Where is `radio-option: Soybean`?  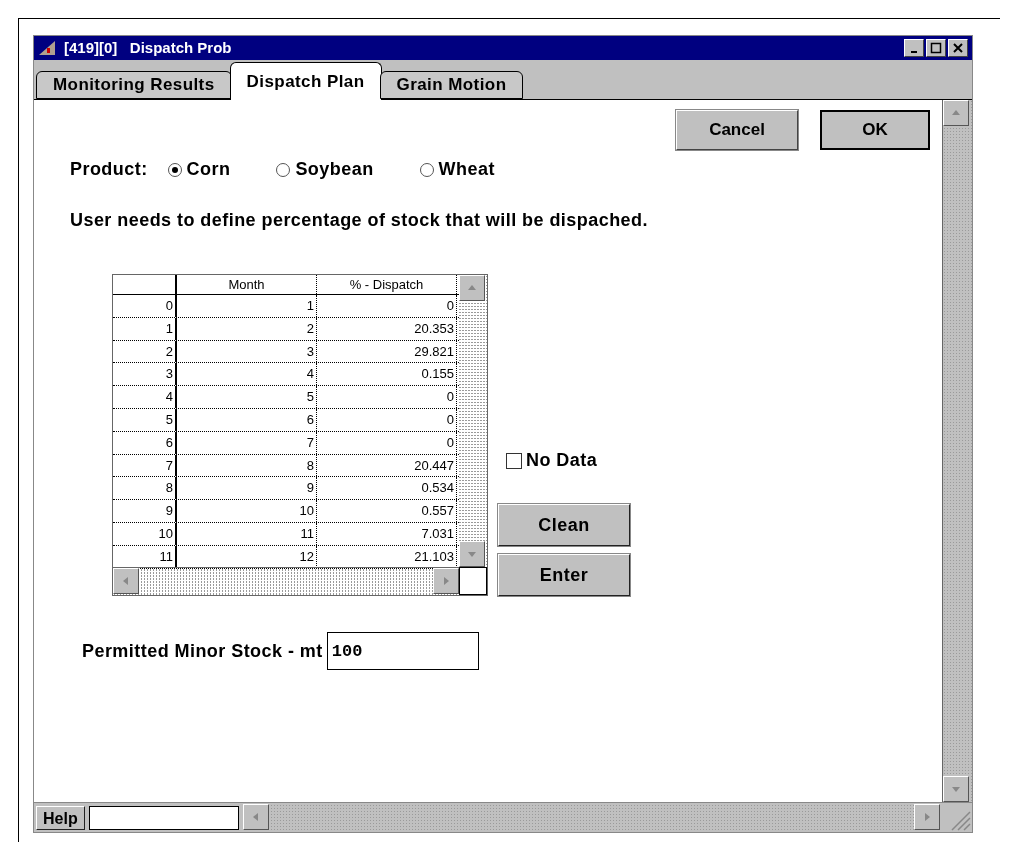 radio-option: Soybean is located at coordinates (325, 169).